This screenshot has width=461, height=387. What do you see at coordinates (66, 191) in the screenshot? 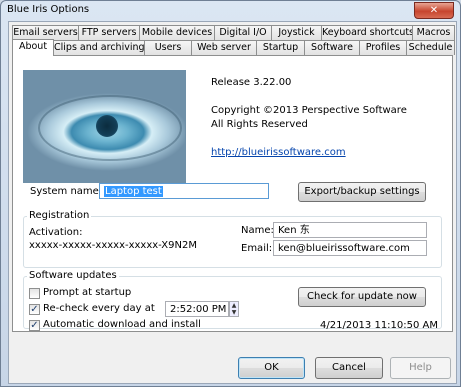
I see `system-name-label: System name:` at bounding box center [66, 191].